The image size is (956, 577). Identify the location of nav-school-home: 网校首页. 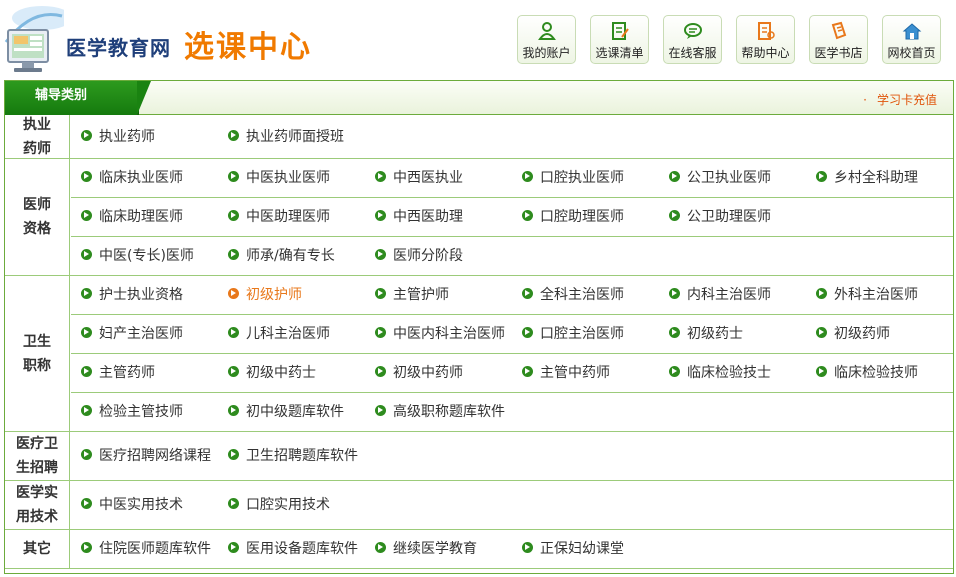
(911, 39).